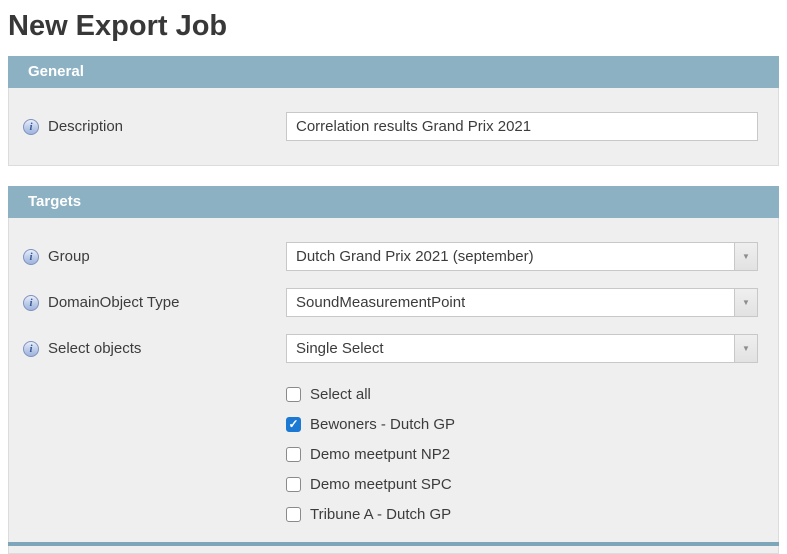  I want to click on field-label-domainobject-type: i DomainObject Type, so click(154, 302).